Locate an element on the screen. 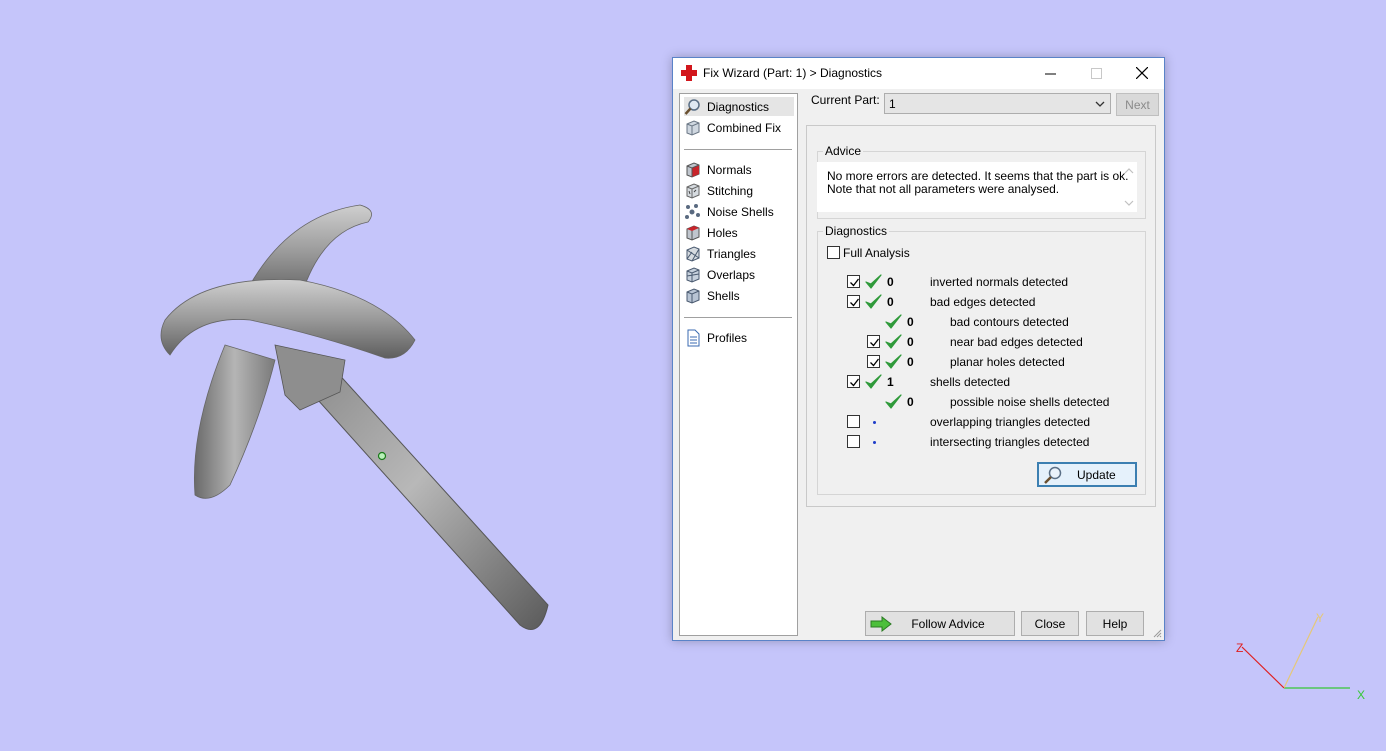  close-window-button is located at coordinates (1142, 73).